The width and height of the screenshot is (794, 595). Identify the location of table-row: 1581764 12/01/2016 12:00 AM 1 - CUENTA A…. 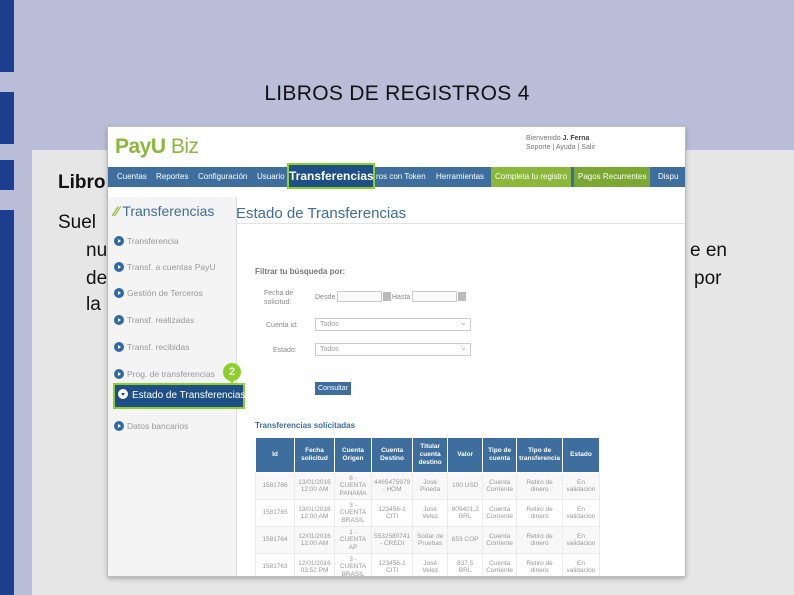
(427, 540).